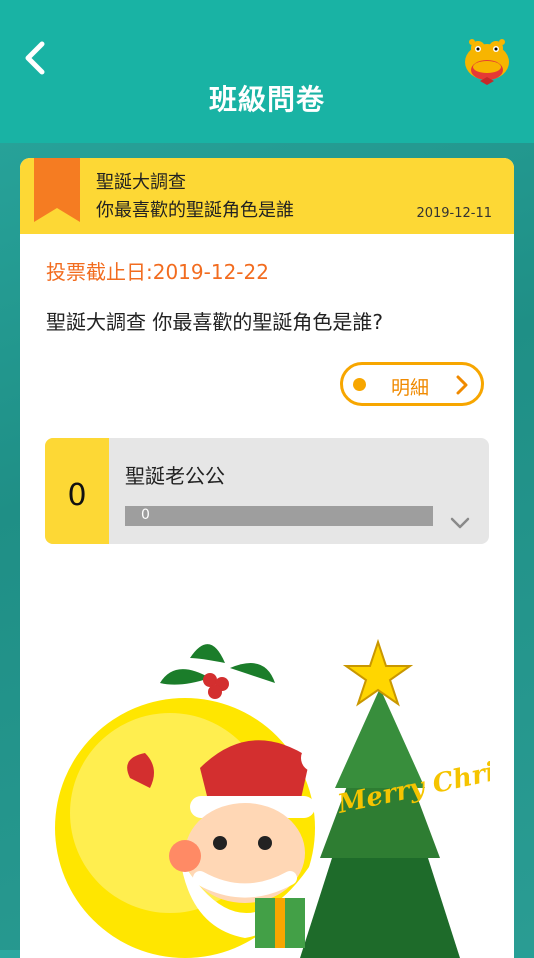  I want to click on survey-card-header: 聖誕大調查 你最喜歡的聖誕角色是誰 2019-12-11, so click(267, 196).